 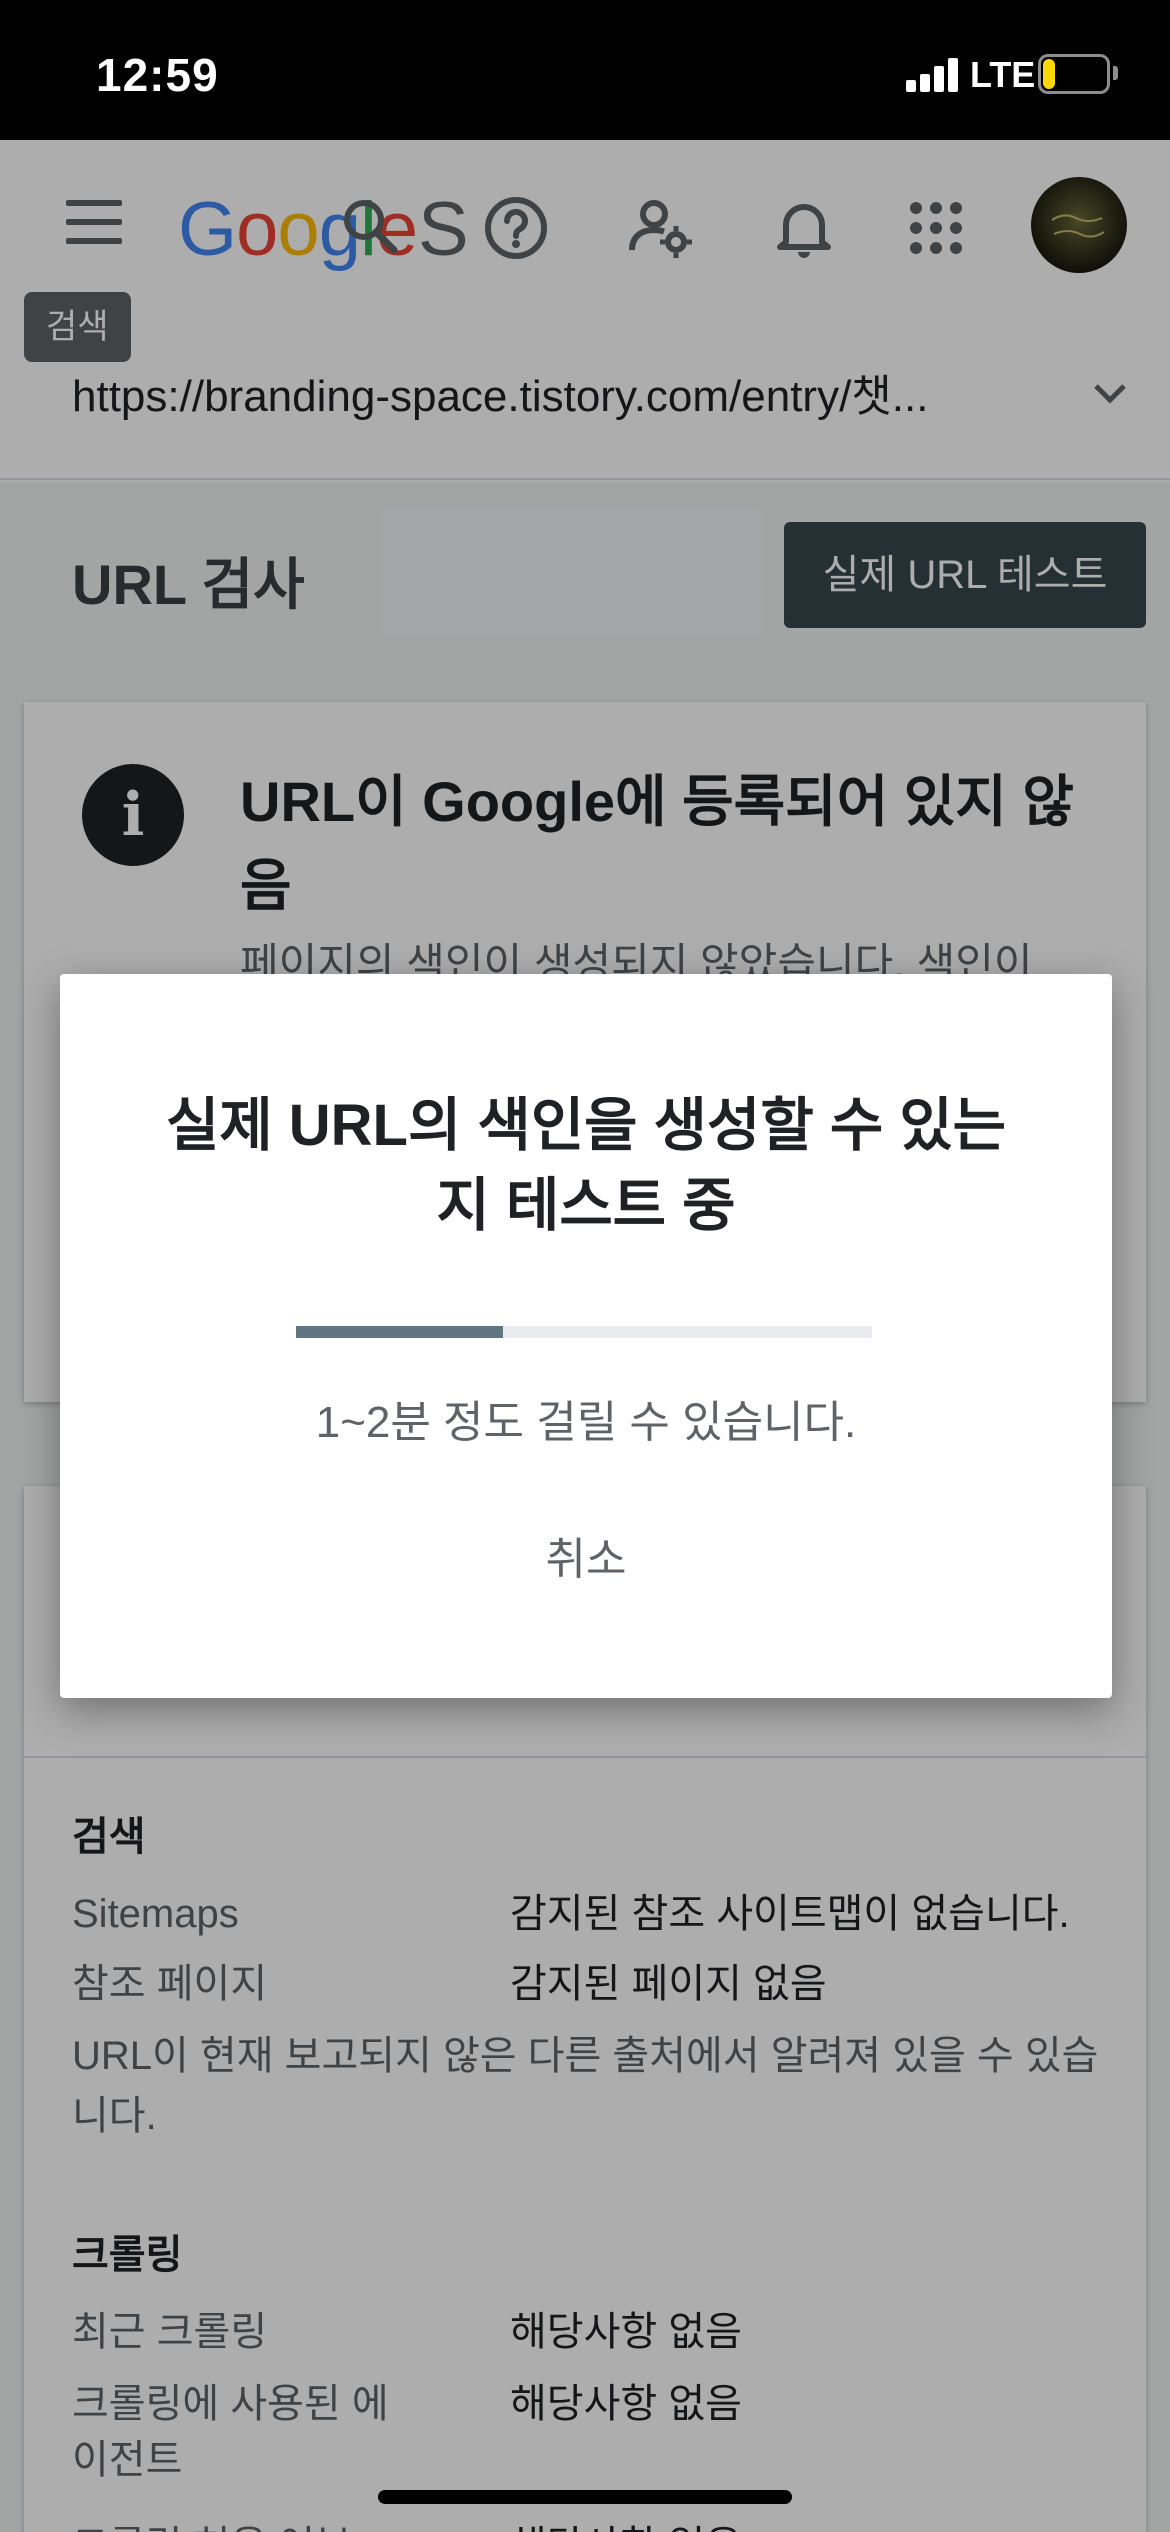 I want to click on progress-bar, so click(x=584, y=1332).